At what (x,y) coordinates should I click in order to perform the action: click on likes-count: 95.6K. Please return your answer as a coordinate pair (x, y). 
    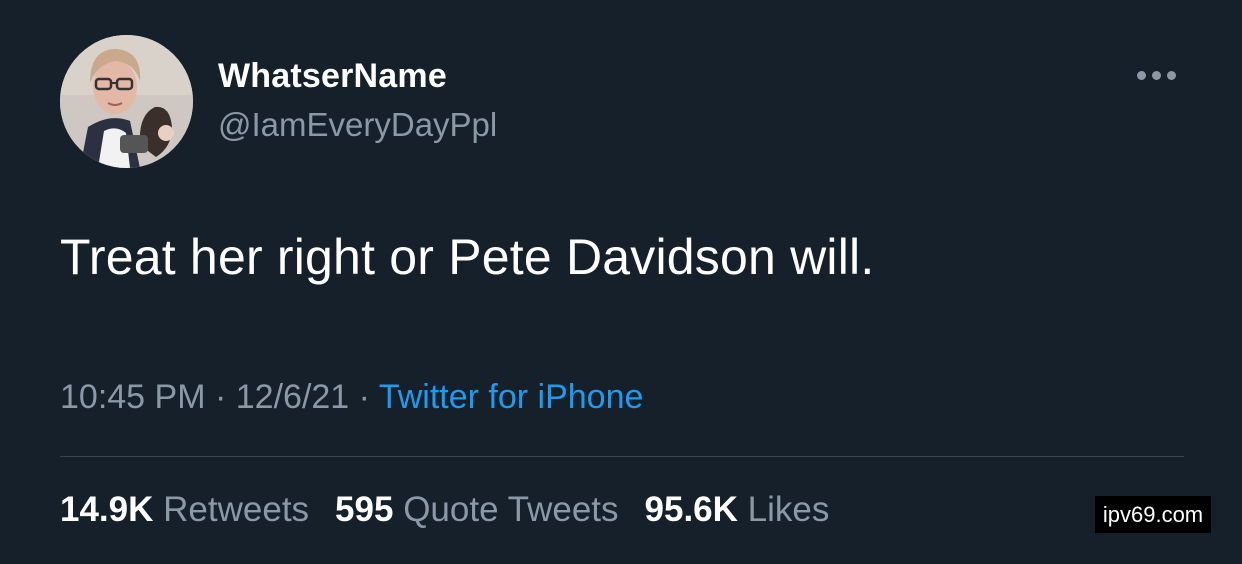
    Looking at the image, I should click on (691, 509).